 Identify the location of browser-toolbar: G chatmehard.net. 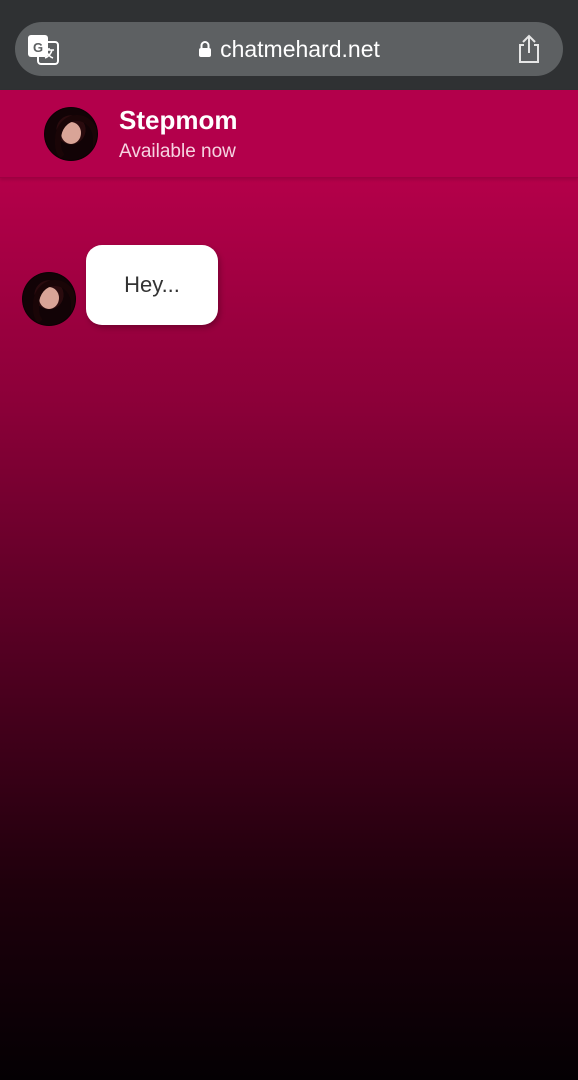
(289, 45).